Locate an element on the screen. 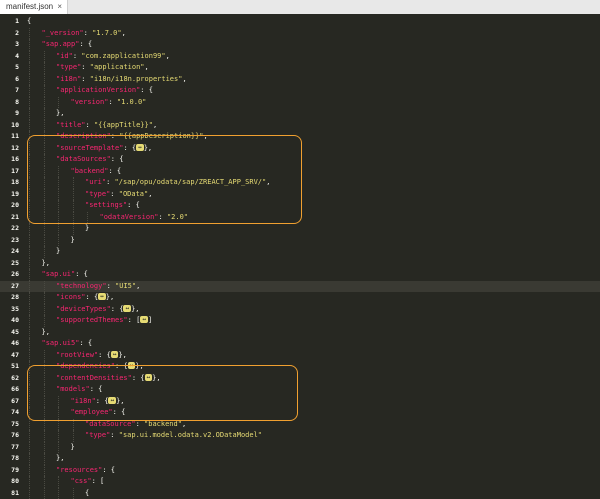 The height and width of the screenshot is (499, 600). tab-manifest-json: manifest.json × is located at coordinates (34, 7).